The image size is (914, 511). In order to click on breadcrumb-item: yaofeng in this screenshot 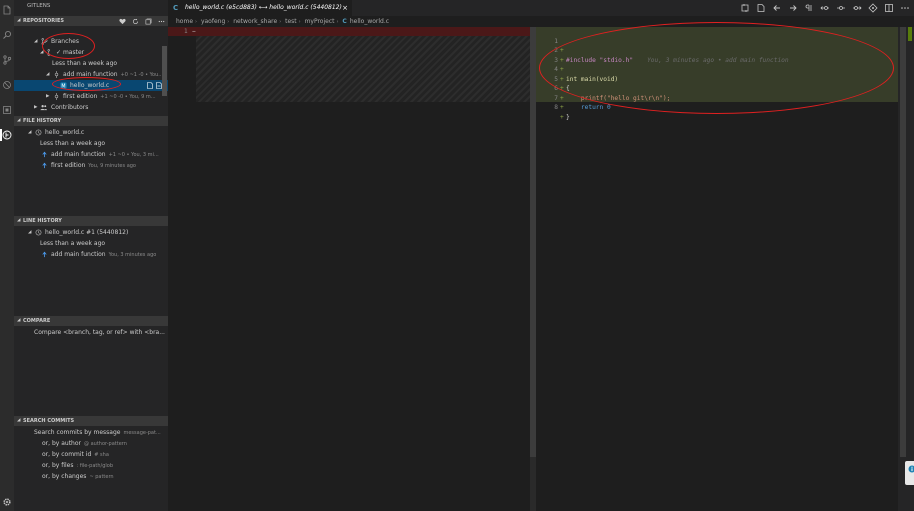, I will do `click(213, 21)`.